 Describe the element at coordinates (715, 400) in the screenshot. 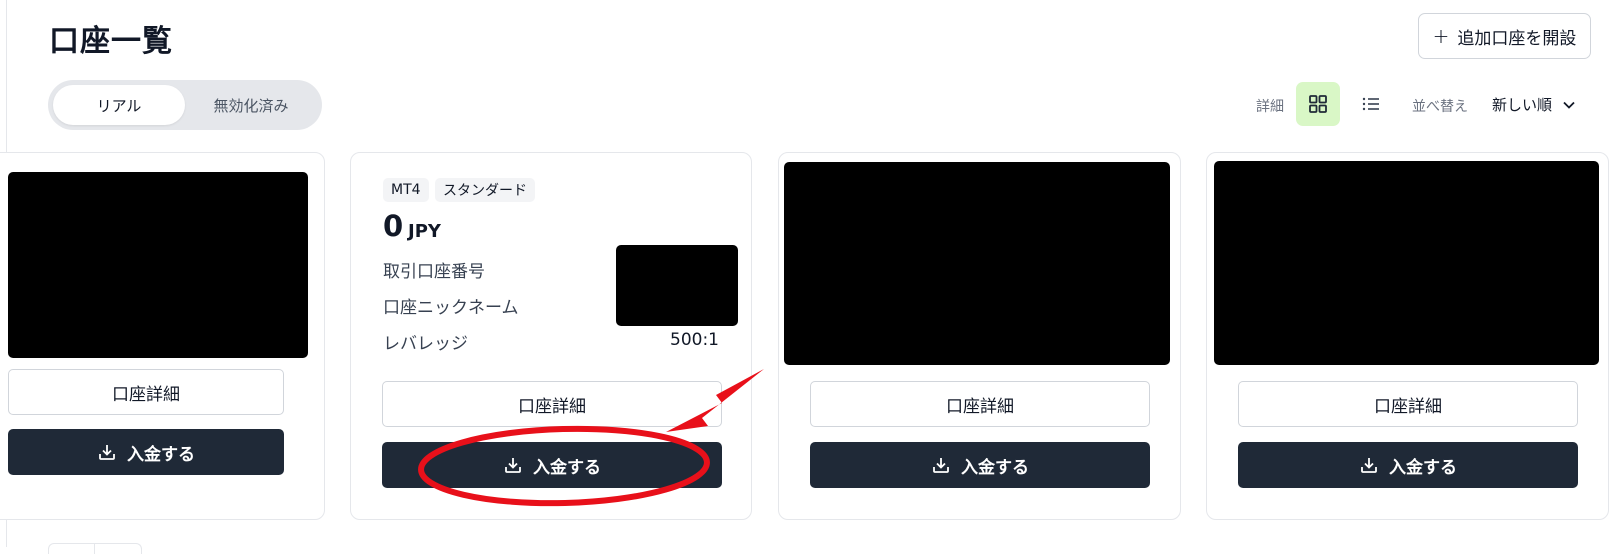

I see `annotation-arrow` at that location.